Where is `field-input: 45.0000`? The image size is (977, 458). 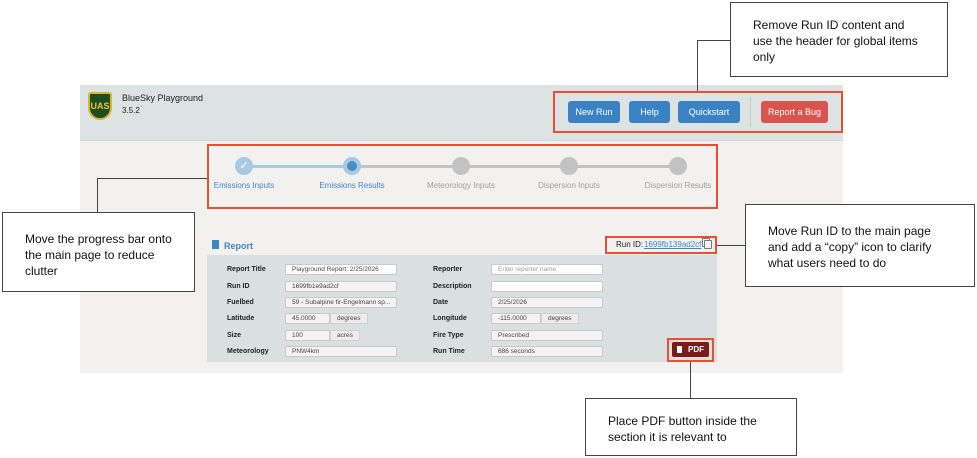 field-input: 45.0000 is located at coordinates (307, 318).